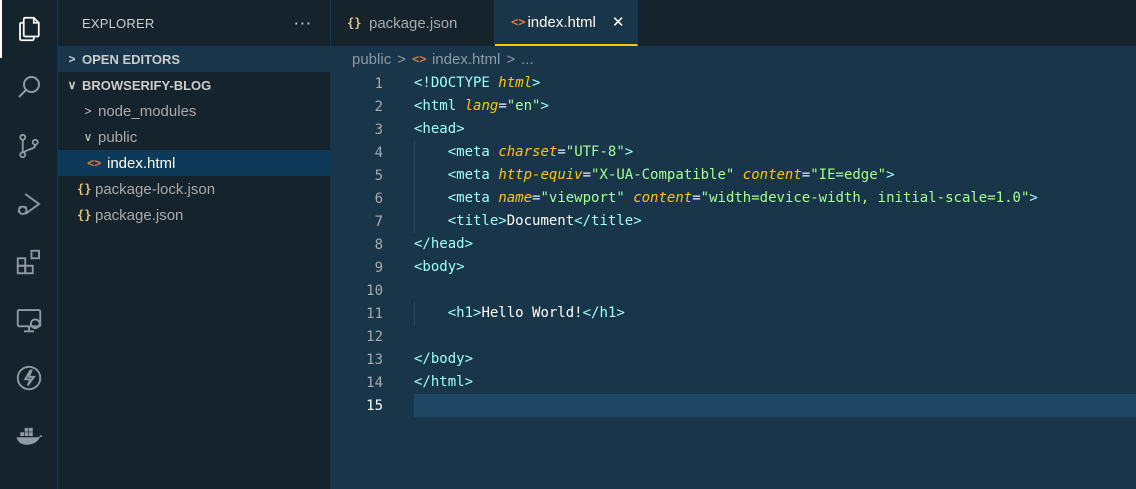 Image resolution: width=1136 pixels, height=489 pixels. Describe the element at coordinates (439, 267) in the screenshot. I see `code-text: <body>` at that location.